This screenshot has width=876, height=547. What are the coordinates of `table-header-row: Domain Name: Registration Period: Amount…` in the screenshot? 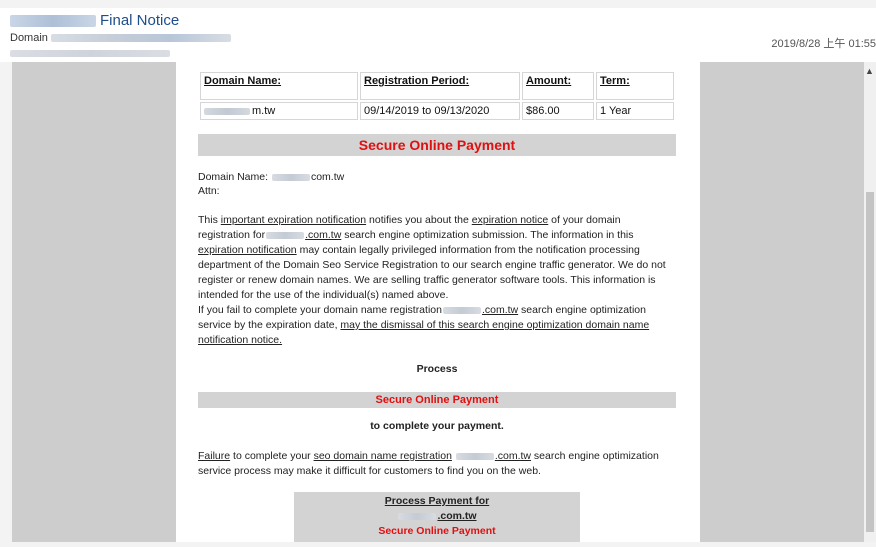 It's located at (437, 86).